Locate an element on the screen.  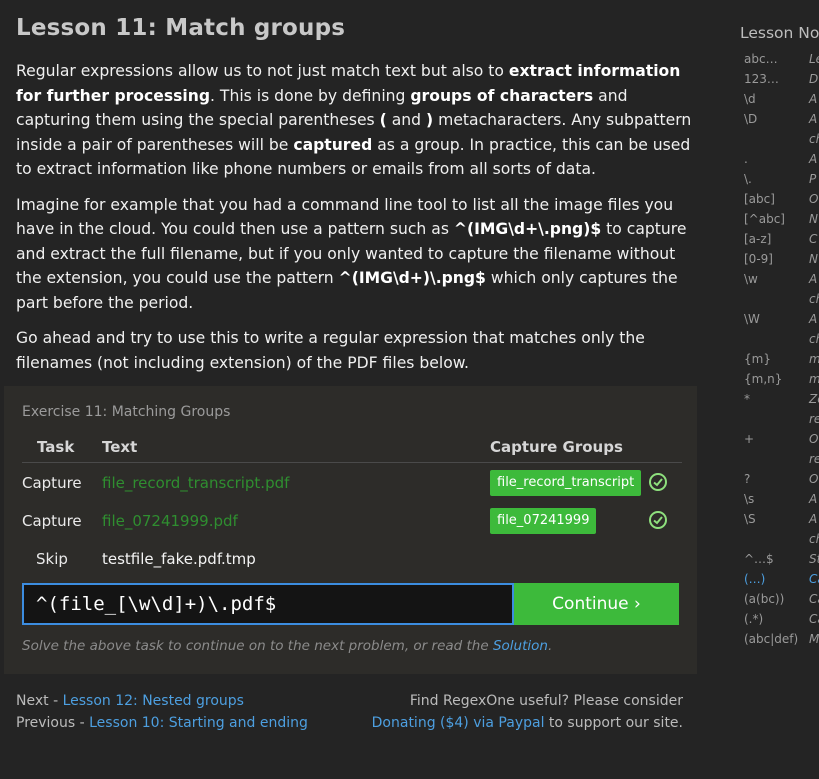
emphasis-text: ( is located at coordinates (383, 120).